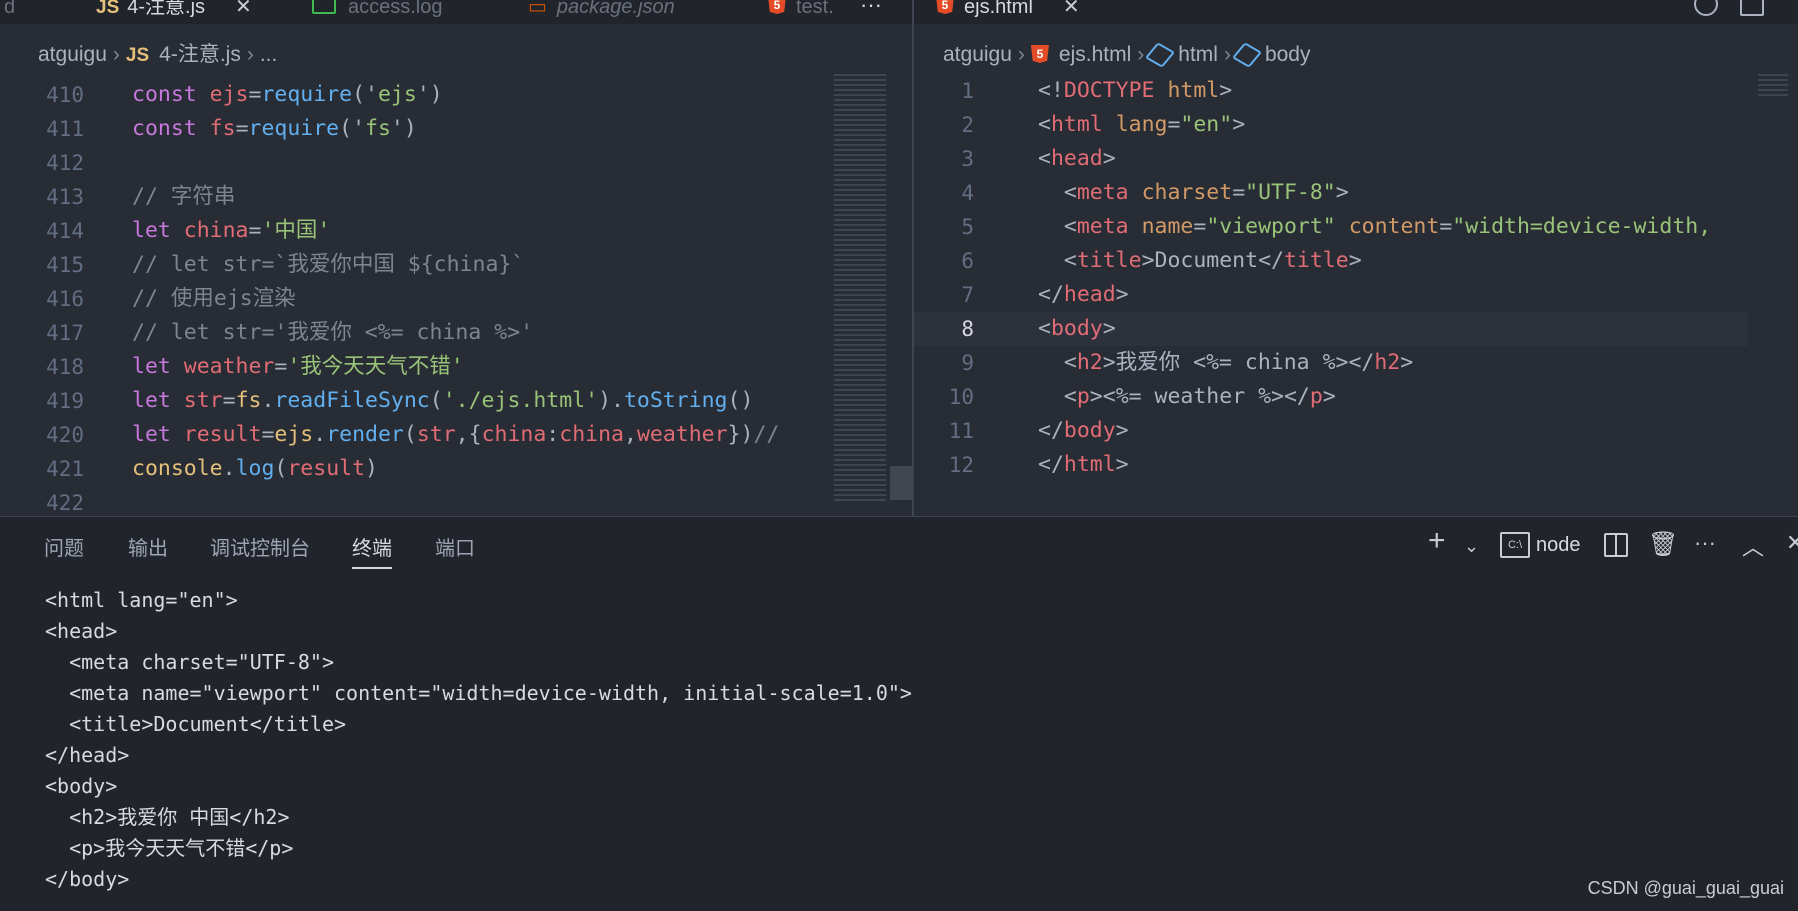  I want to click on left-minimap, so click(860, 288).